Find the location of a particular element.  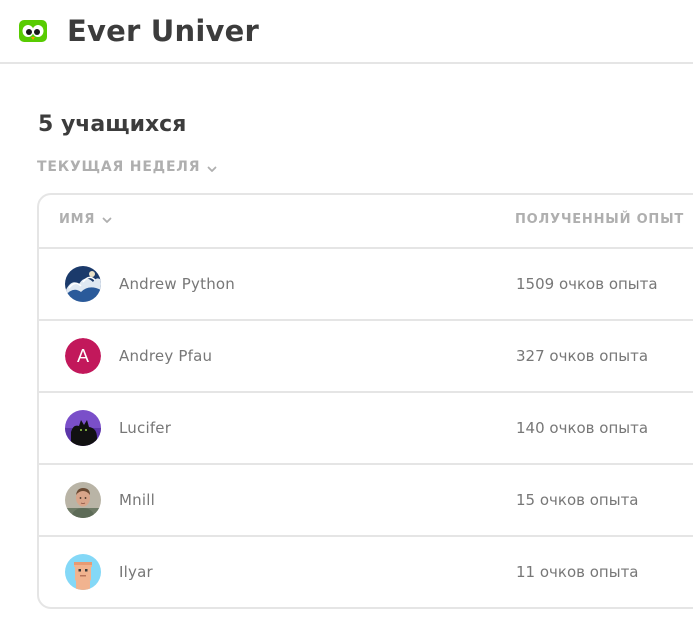

student-name: Ilyar is located at coordinates (136, 572).